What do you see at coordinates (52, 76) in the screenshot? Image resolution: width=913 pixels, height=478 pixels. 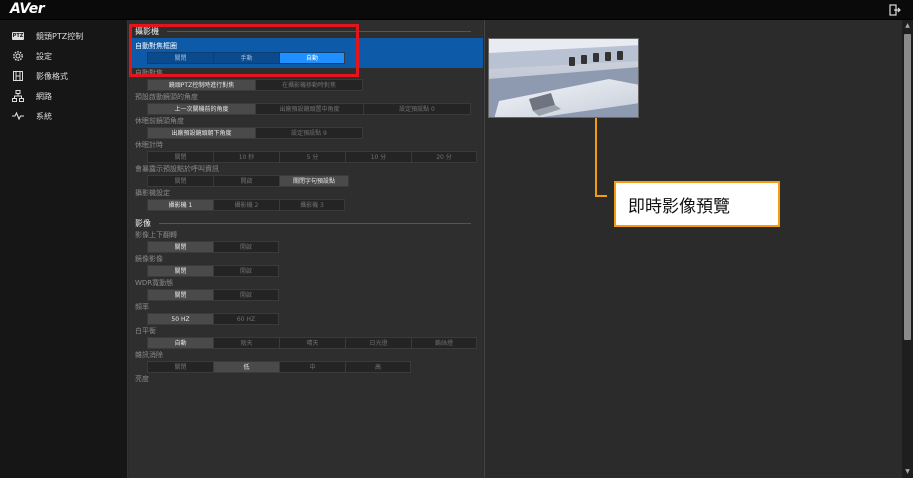 I see `sidebar-item-label: 影像格式` at bounding box center [52, 76].